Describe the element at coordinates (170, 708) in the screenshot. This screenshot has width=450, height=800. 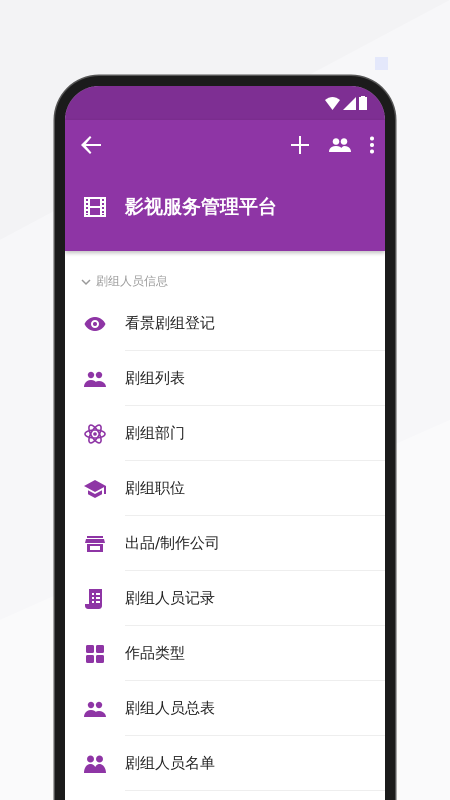
I see `menu-item-label: 剧组人员总表` at that location.